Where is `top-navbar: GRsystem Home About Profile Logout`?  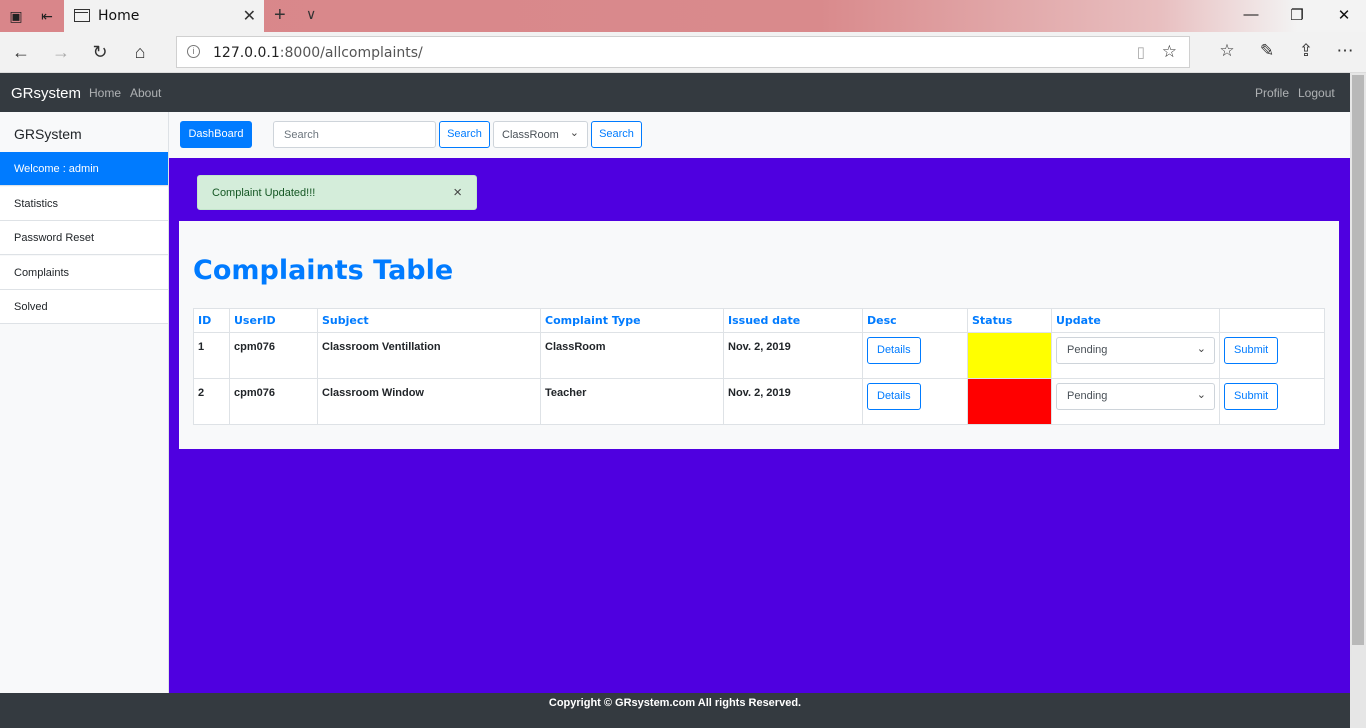
top-navbar: GRsystem Home About Profile Logout is located at coordinates (675, 92).